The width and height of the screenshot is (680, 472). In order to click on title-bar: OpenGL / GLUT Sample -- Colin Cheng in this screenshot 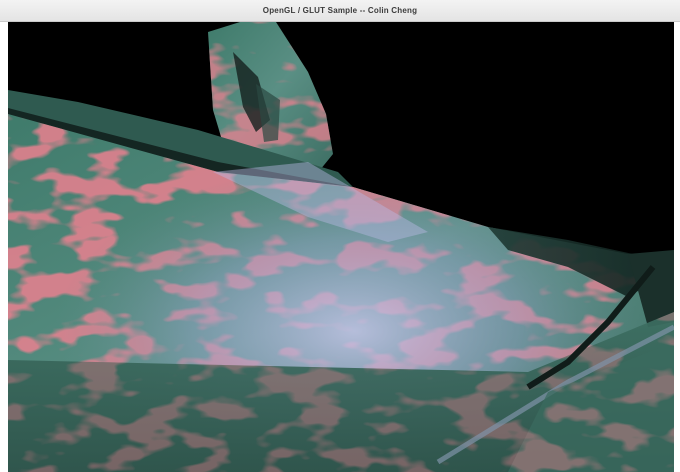, I will do `click(340, 11)`.